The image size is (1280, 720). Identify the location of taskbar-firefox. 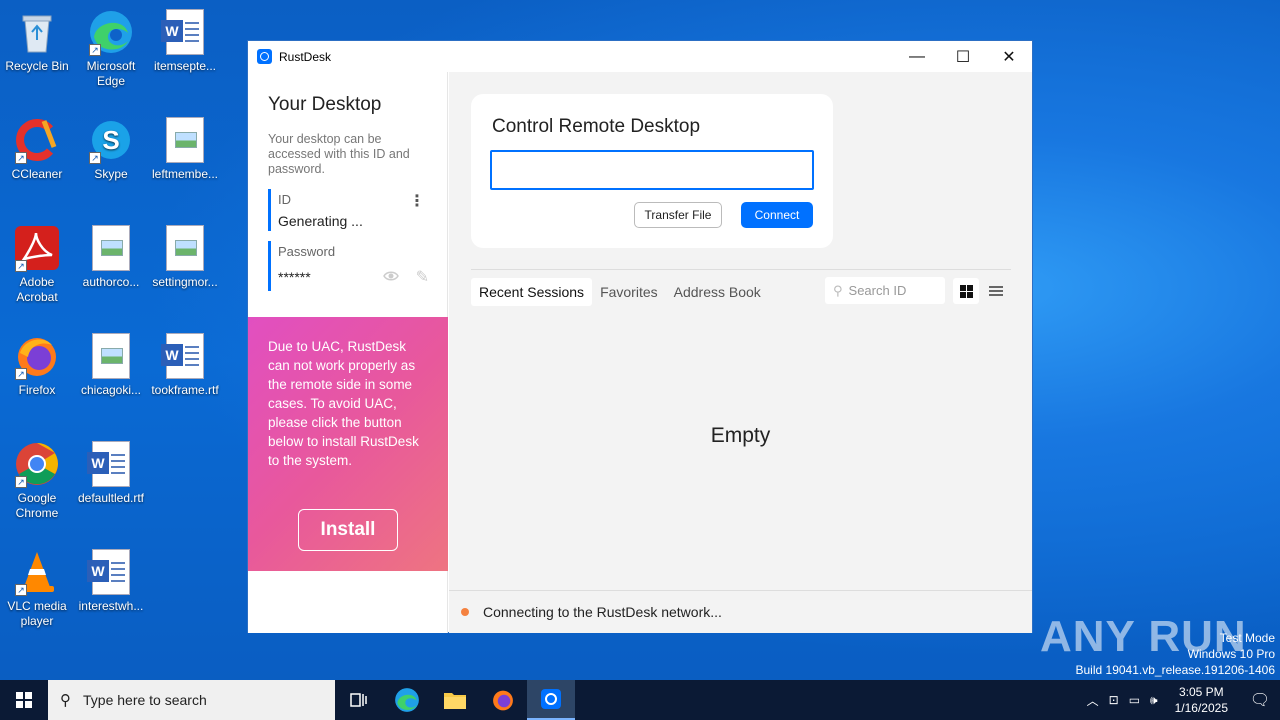
(503, 700).